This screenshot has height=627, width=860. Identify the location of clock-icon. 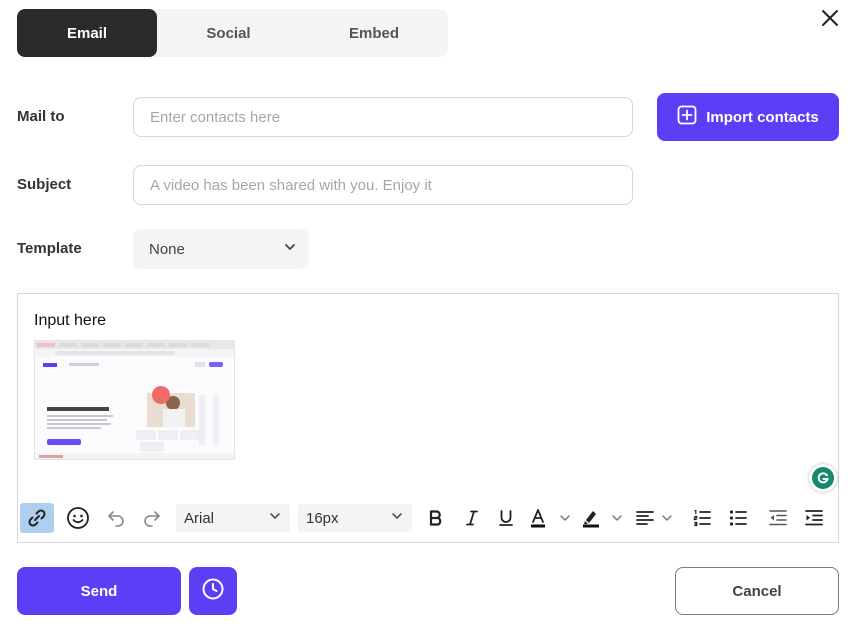
(213, 591).